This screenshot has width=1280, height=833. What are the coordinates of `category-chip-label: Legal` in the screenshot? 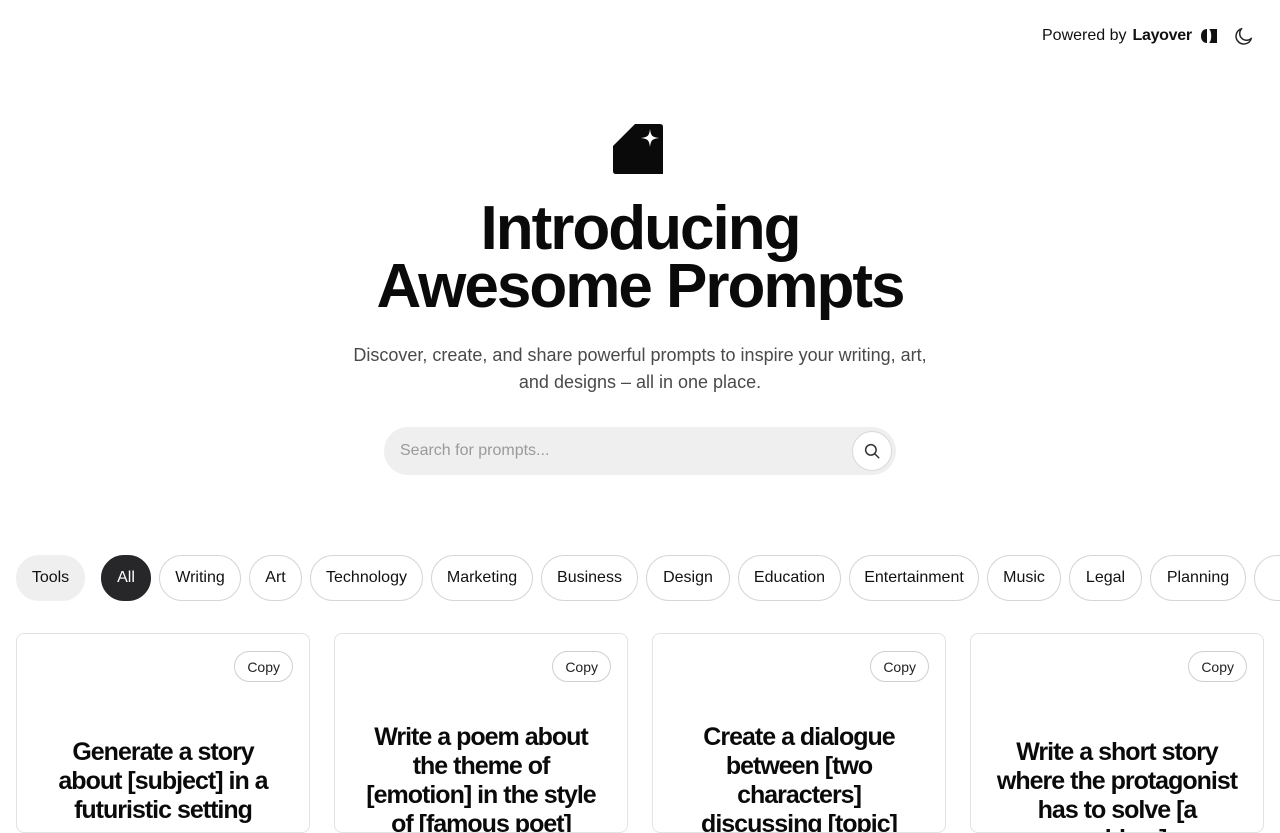 It's located at (1105, 577).